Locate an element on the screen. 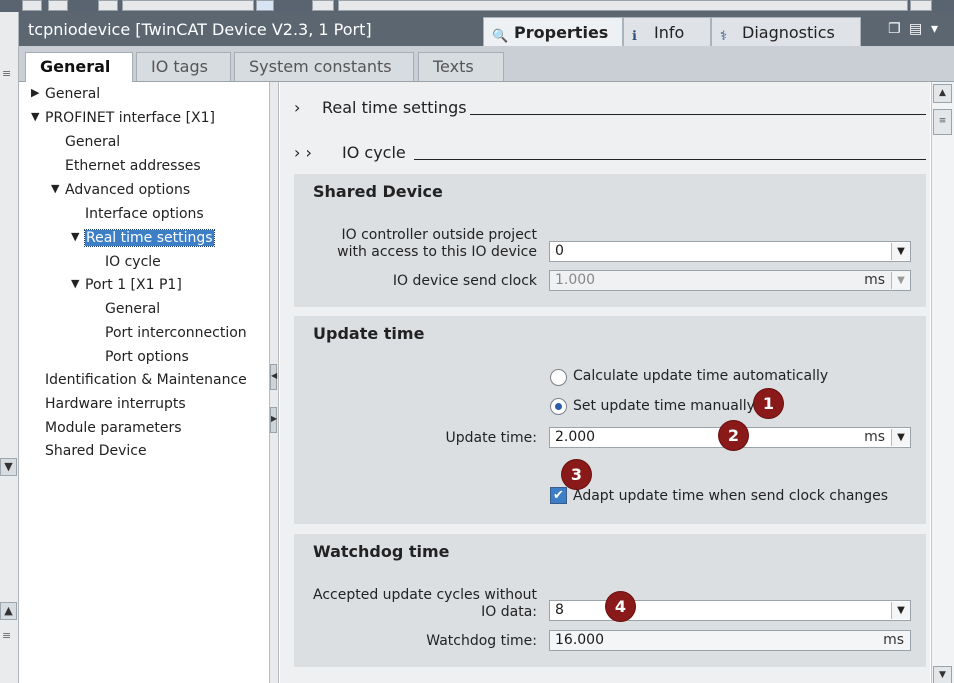 This screenshot has height=683, width=954. section-expand-icon: › is located at coordinates (297, 107).